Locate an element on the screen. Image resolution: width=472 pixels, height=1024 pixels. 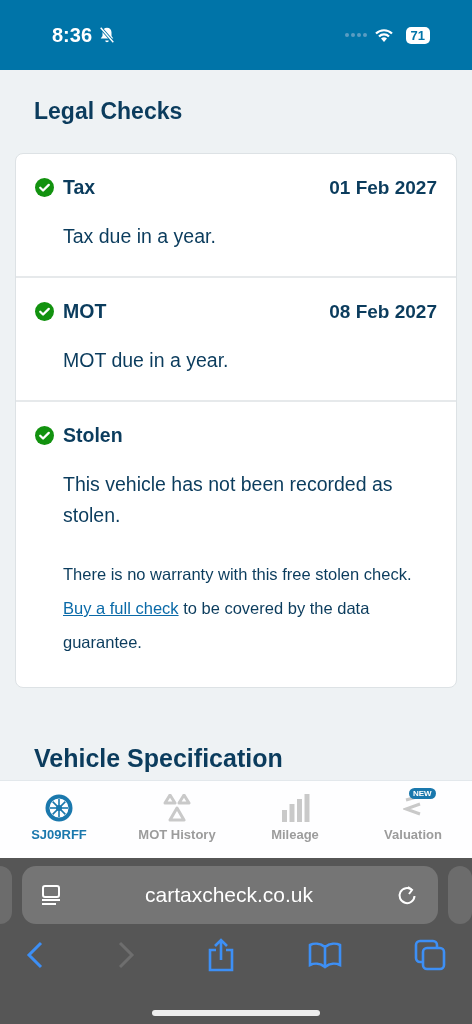
nav-tab: MOT History is located at coordinates (177, 819).